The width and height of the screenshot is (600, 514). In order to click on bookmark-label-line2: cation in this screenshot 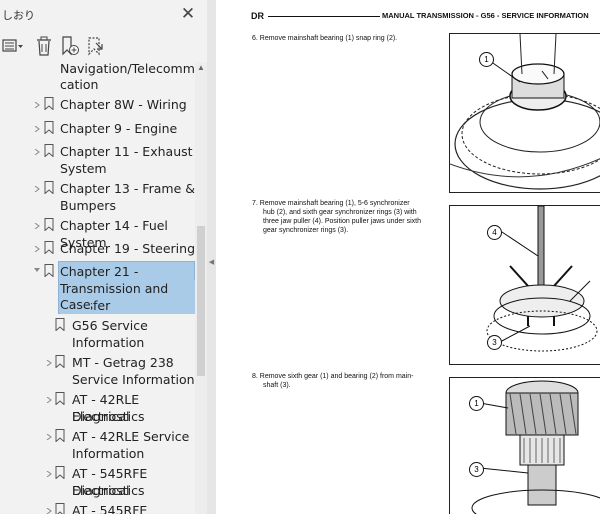, I will do `click(79, 84)`.